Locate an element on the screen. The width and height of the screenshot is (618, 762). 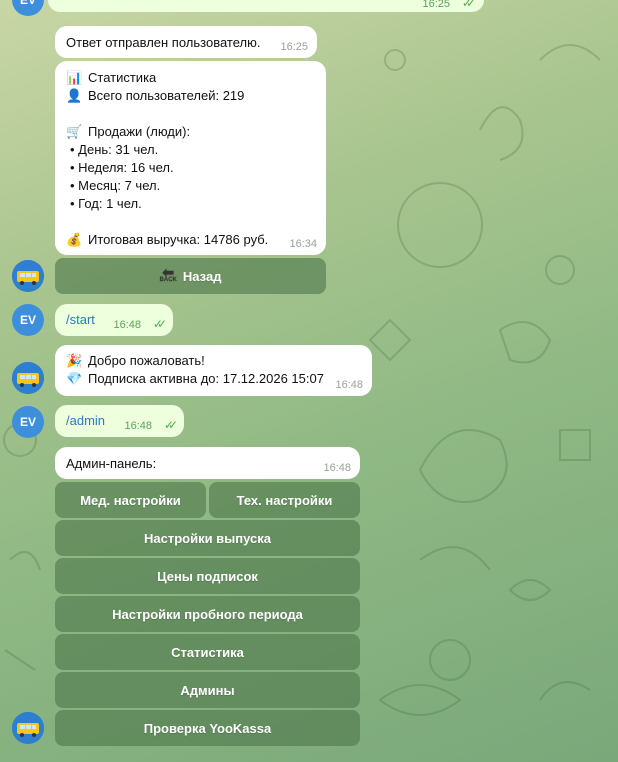
revenue-row: 💰 Итоговая выручка: 14786 руб. is located at coordinates (167, 240).